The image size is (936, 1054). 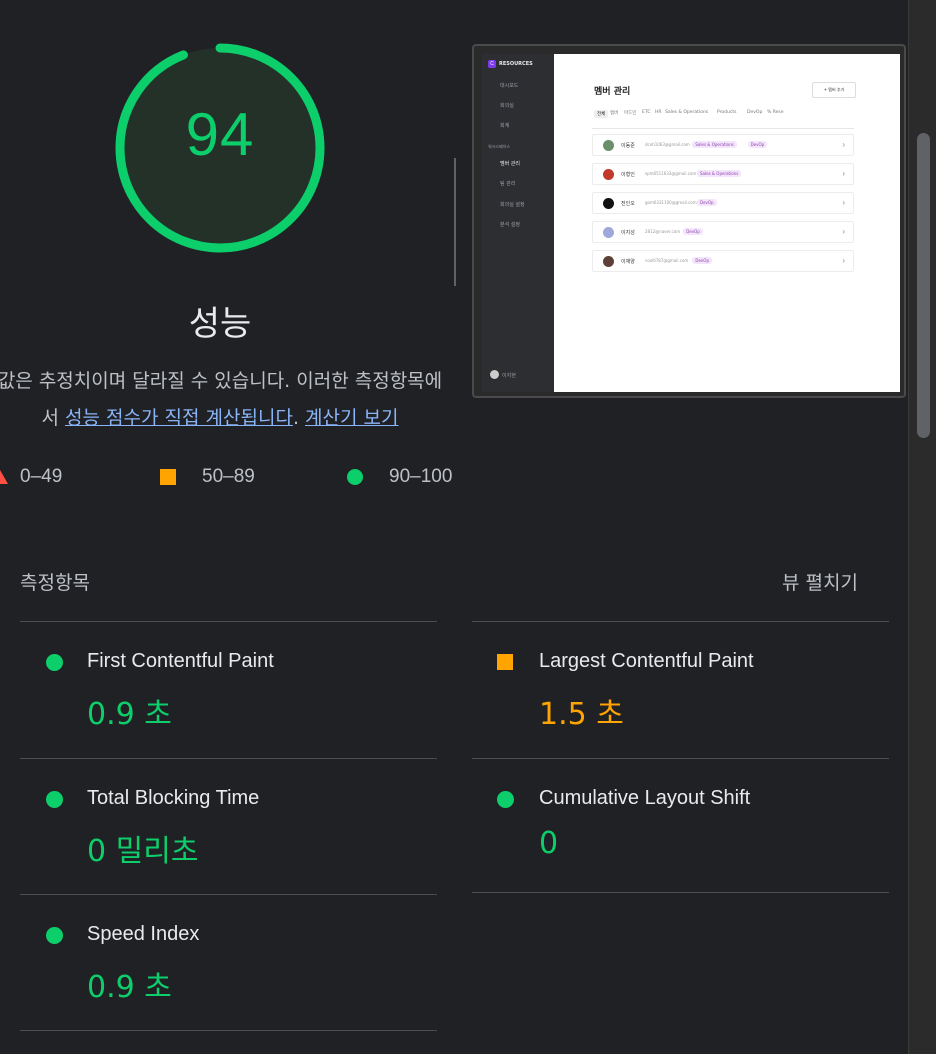 What do you see at coordinates (923, 285) in the screenshot?
I see `scrollbar-thumb` at bounding box center [923, 285].